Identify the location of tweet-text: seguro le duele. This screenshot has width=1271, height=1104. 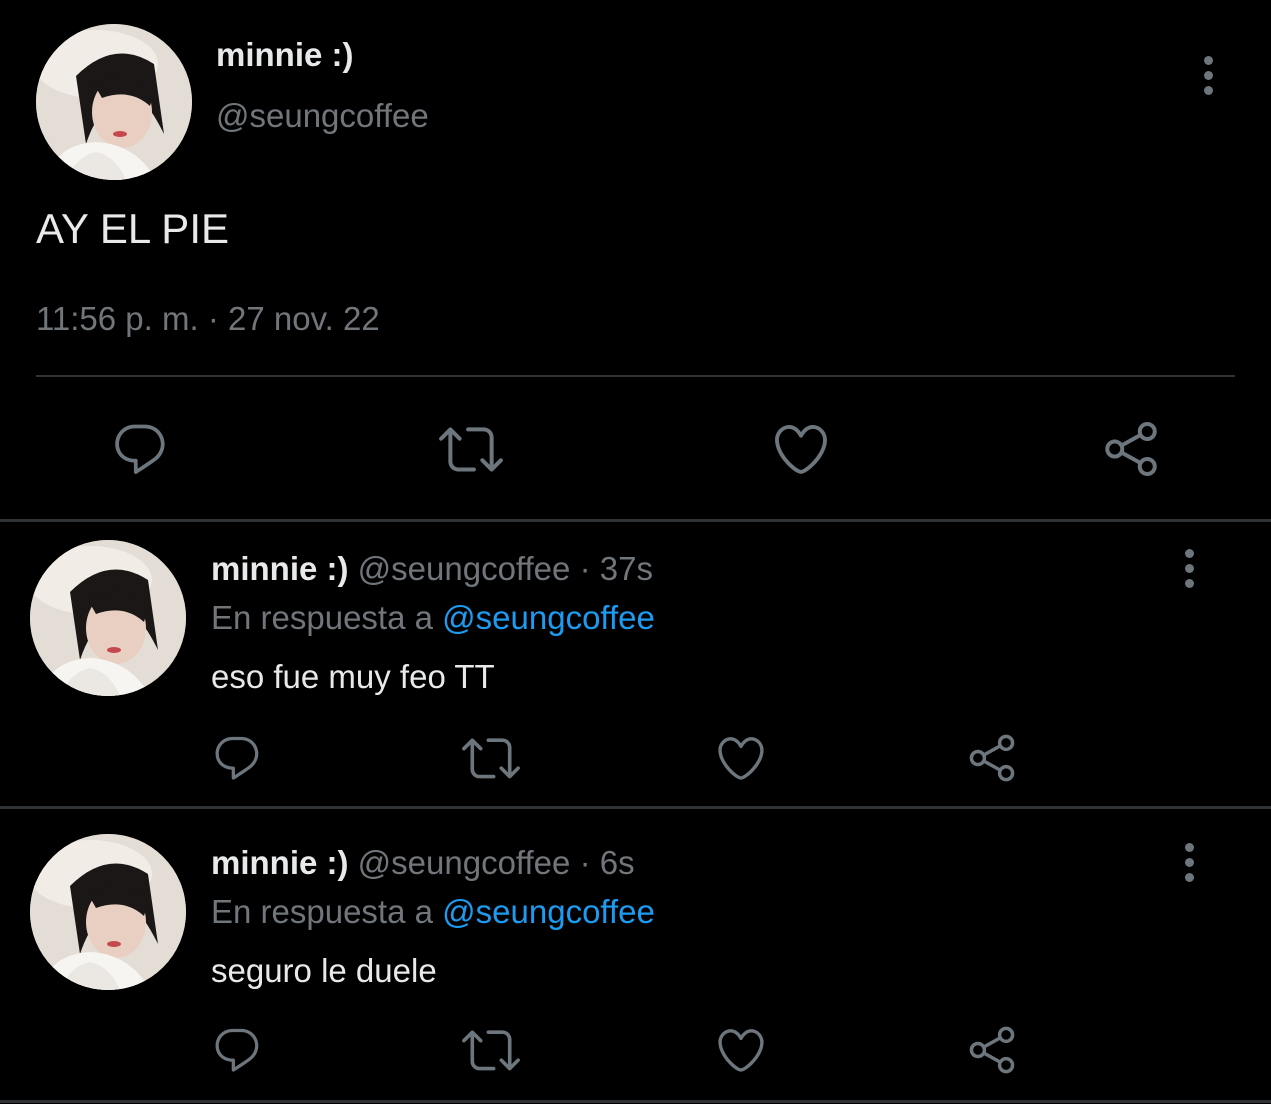
(324, 970).